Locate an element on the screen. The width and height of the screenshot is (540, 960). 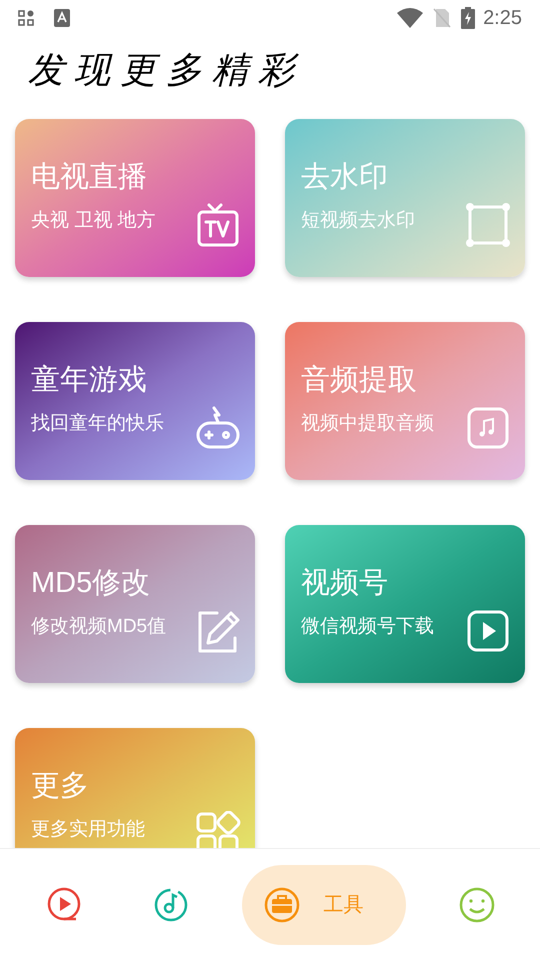
card-subtitle: 修改视频MD5值 is located at coordinates (98, 627).